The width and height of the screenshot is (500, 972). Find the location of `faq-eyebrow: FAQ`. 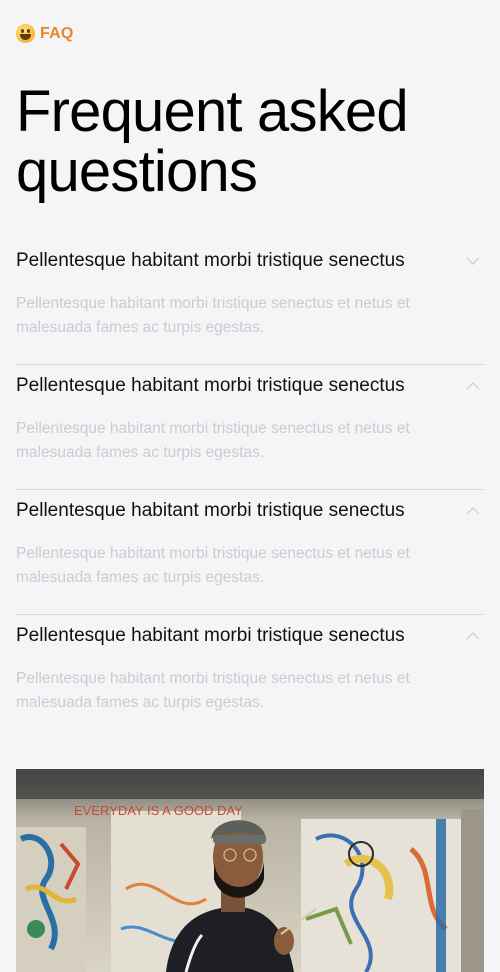

faq-eyebrow: FAQ is located at coordinates (45, 33).